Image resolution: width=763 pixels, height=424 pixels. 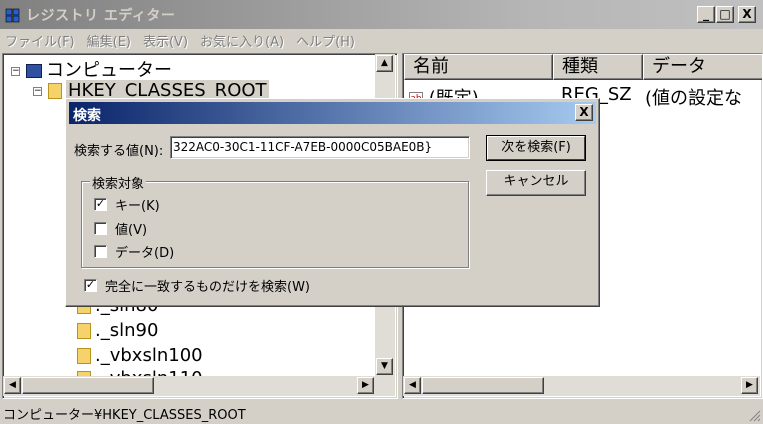 What do you see at coordinates (325, 40) in the screenshot?
I see `menu-help: ヘルプ(H)` at bounding box center [325, 40].